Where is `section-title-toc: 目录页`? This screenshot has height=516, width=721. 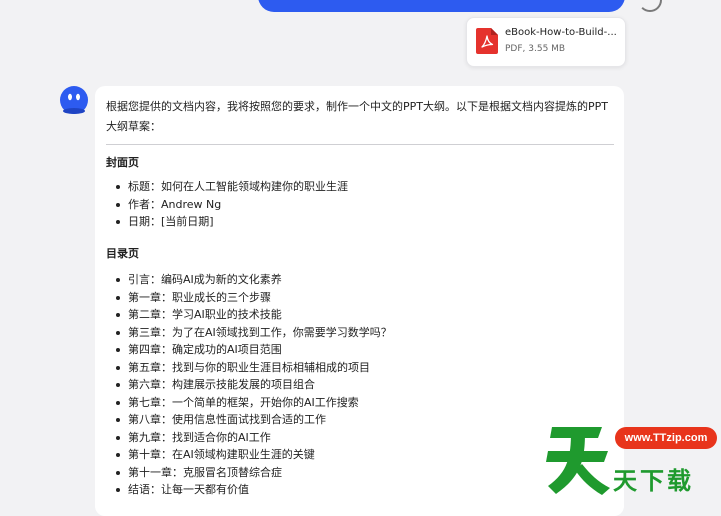
section-title-toc: 目录页 is located at coordinates (122, 253).